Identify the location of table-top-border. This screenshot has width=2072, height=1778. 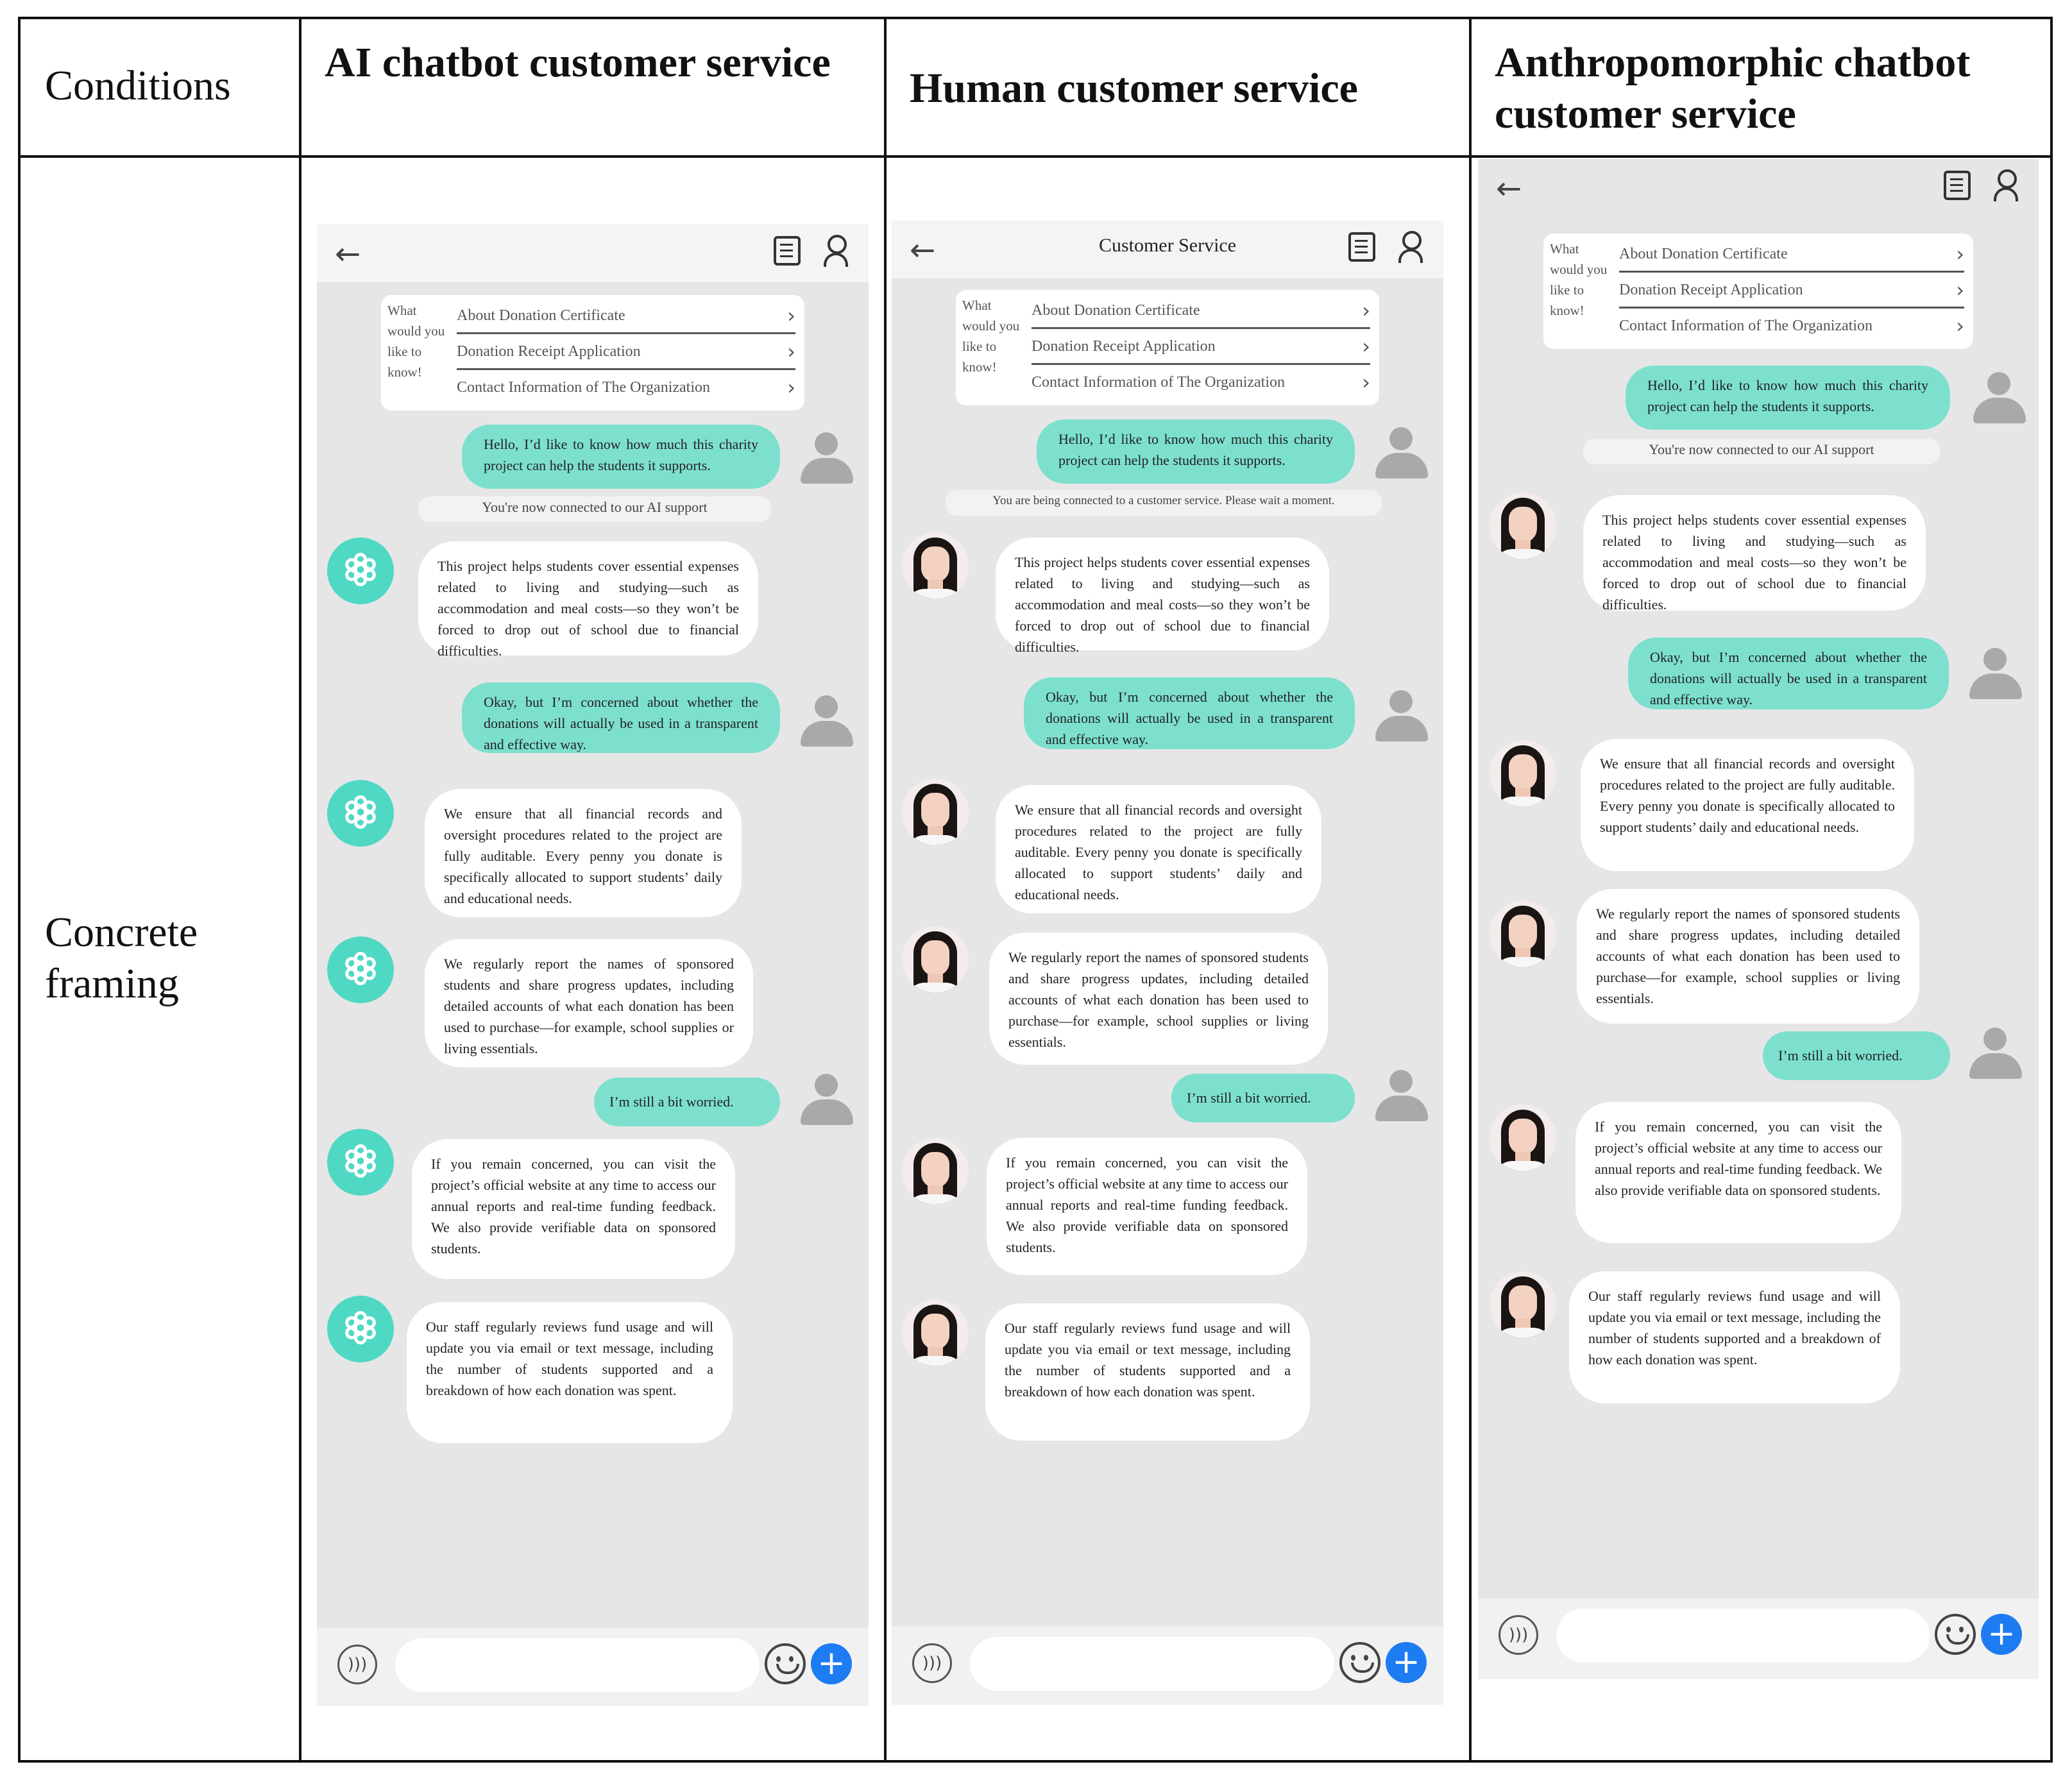
(1035, 18).